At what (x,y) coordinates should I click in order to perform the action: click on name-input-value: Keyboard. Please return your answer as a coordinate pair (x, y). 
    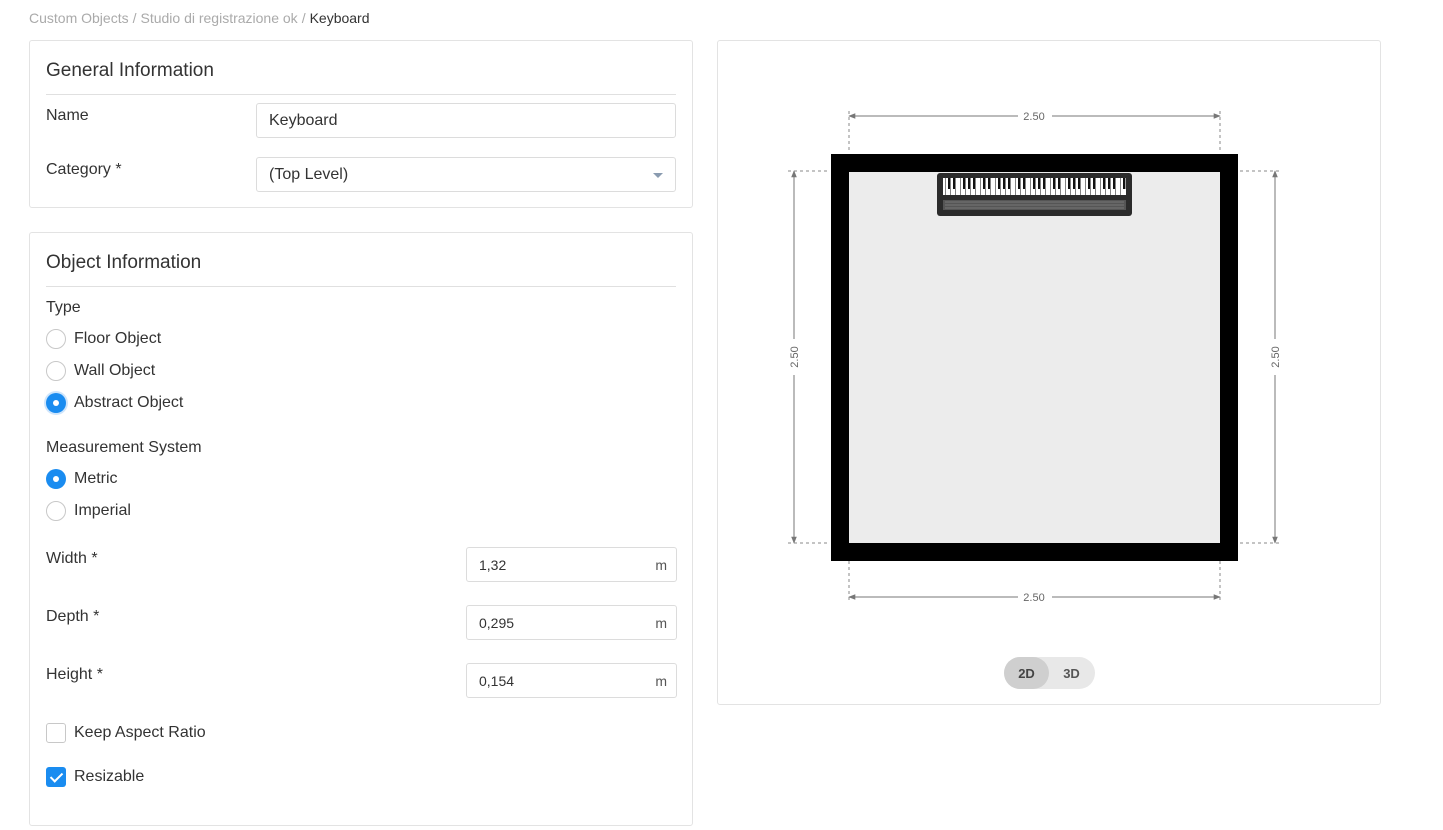
    Looking at the image, I should click on (303, 120).